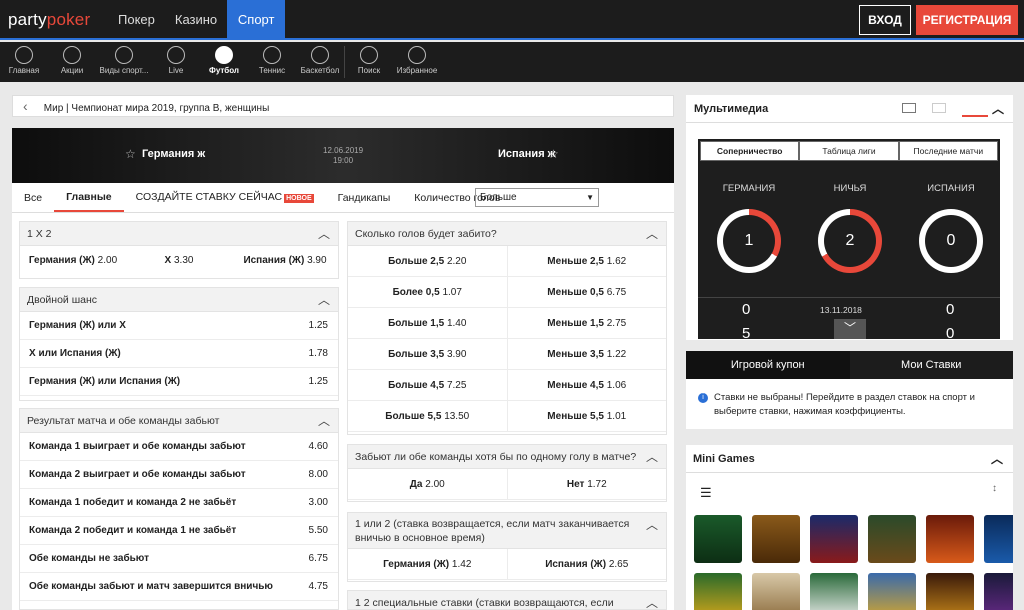 The height and width of the screenshot is (610, 1024). What do you see at coordinates (179, 559) in the screenshot?
I see `odds-row: Обе команды не забьют 6.75` at bounding box center [179, 559].